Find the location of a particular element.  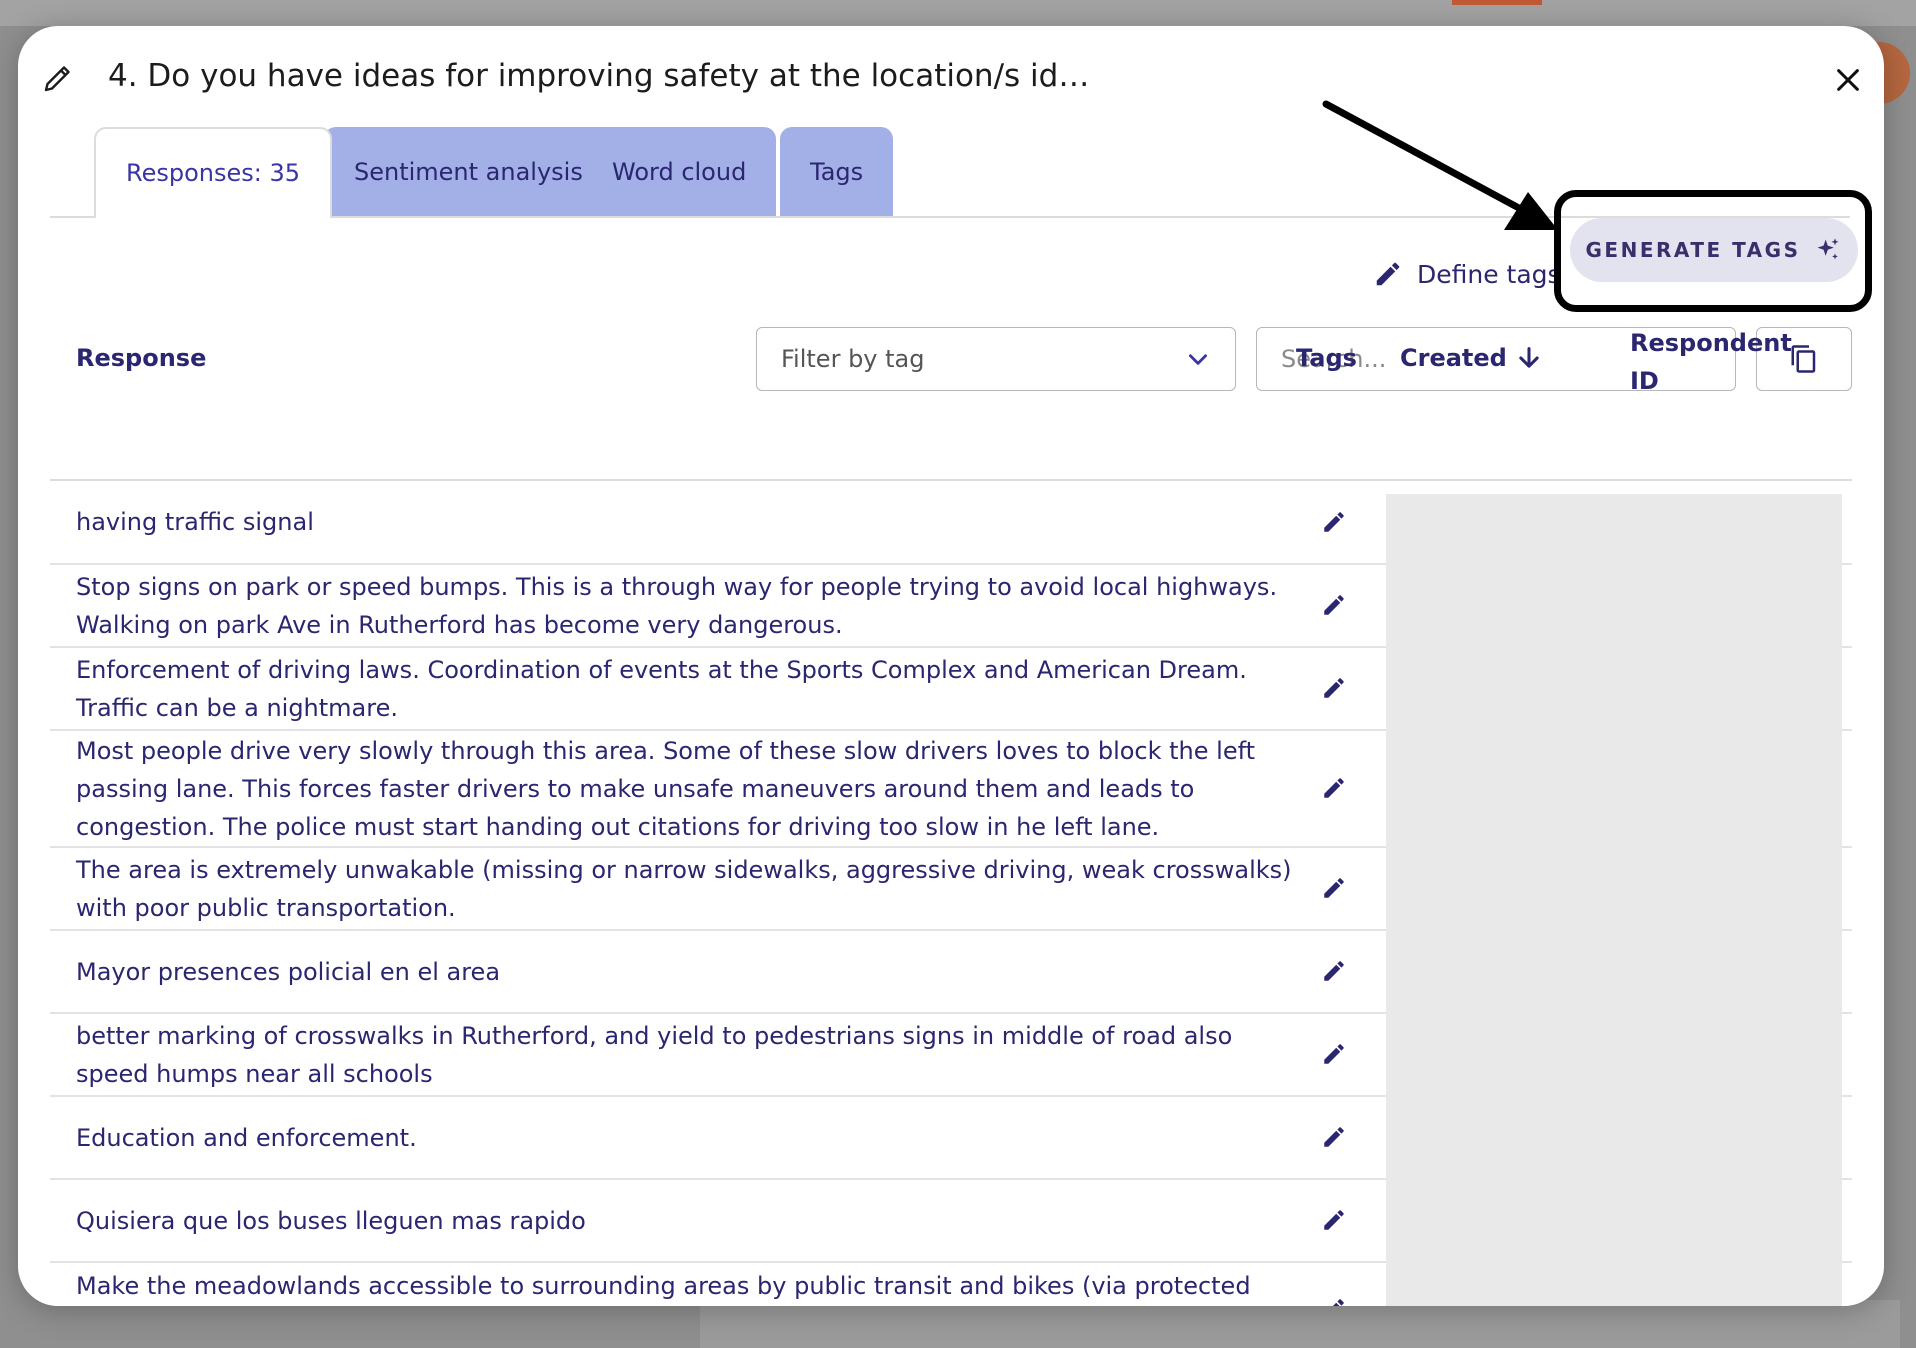

tab-responses: Responses: 35 is located at coordinates (213, 173).